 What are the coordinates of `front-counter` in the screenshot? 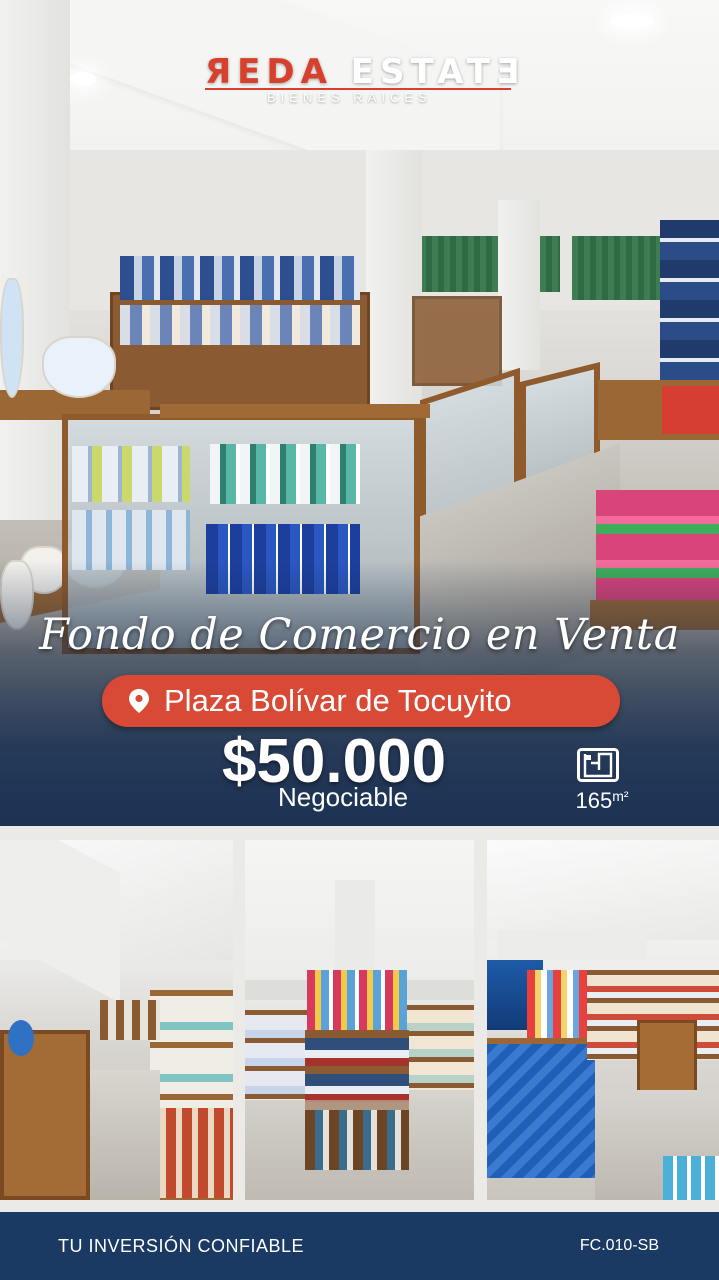 It's located at (541, 1108).